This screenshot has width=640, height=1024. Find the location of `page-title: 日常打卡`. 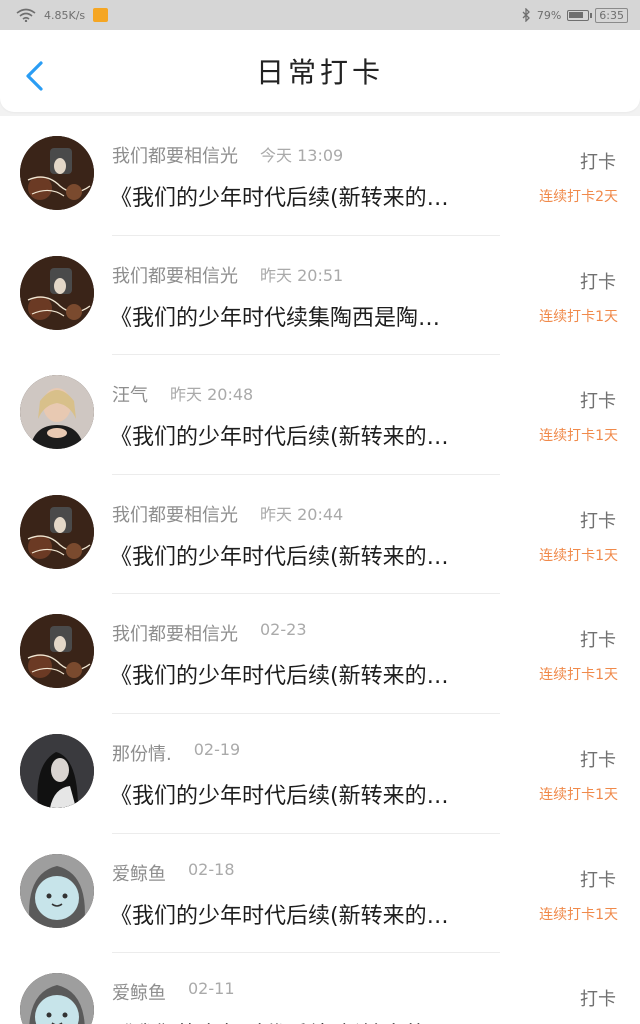

page-title: 日常打卡 is located at coordinates (319, 72).